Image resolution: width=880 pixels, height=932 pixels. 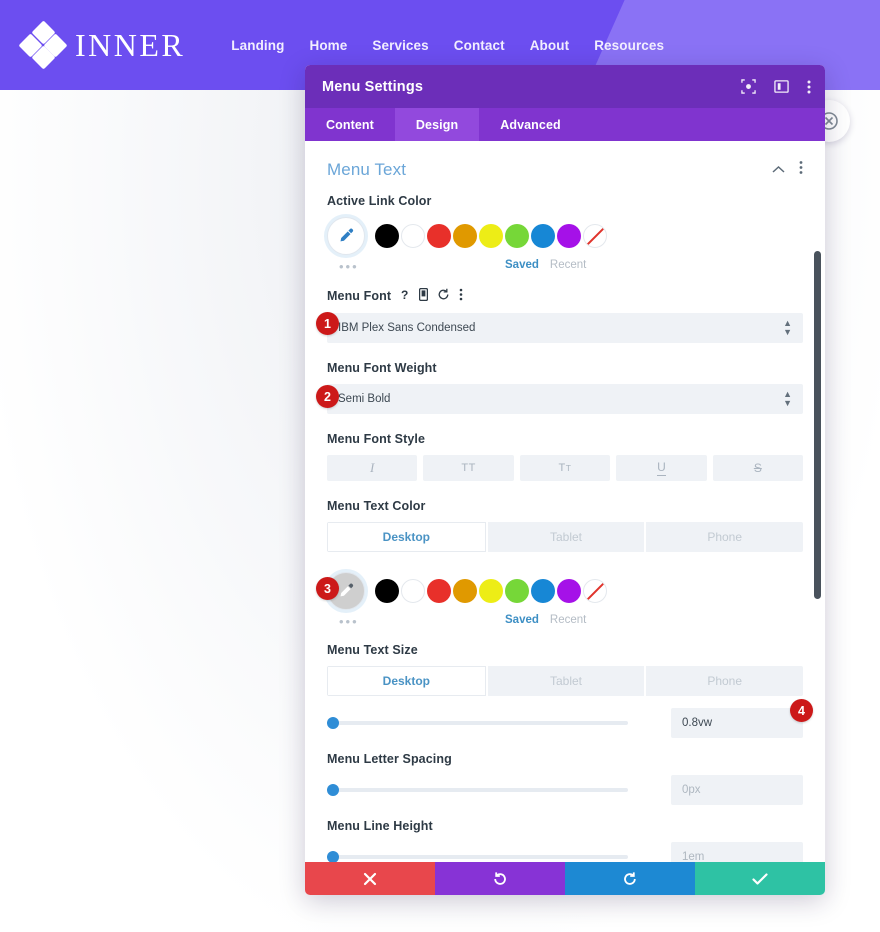 I want to click on menu-line-height-slider-row: 1em, so click(x=565, y=852).